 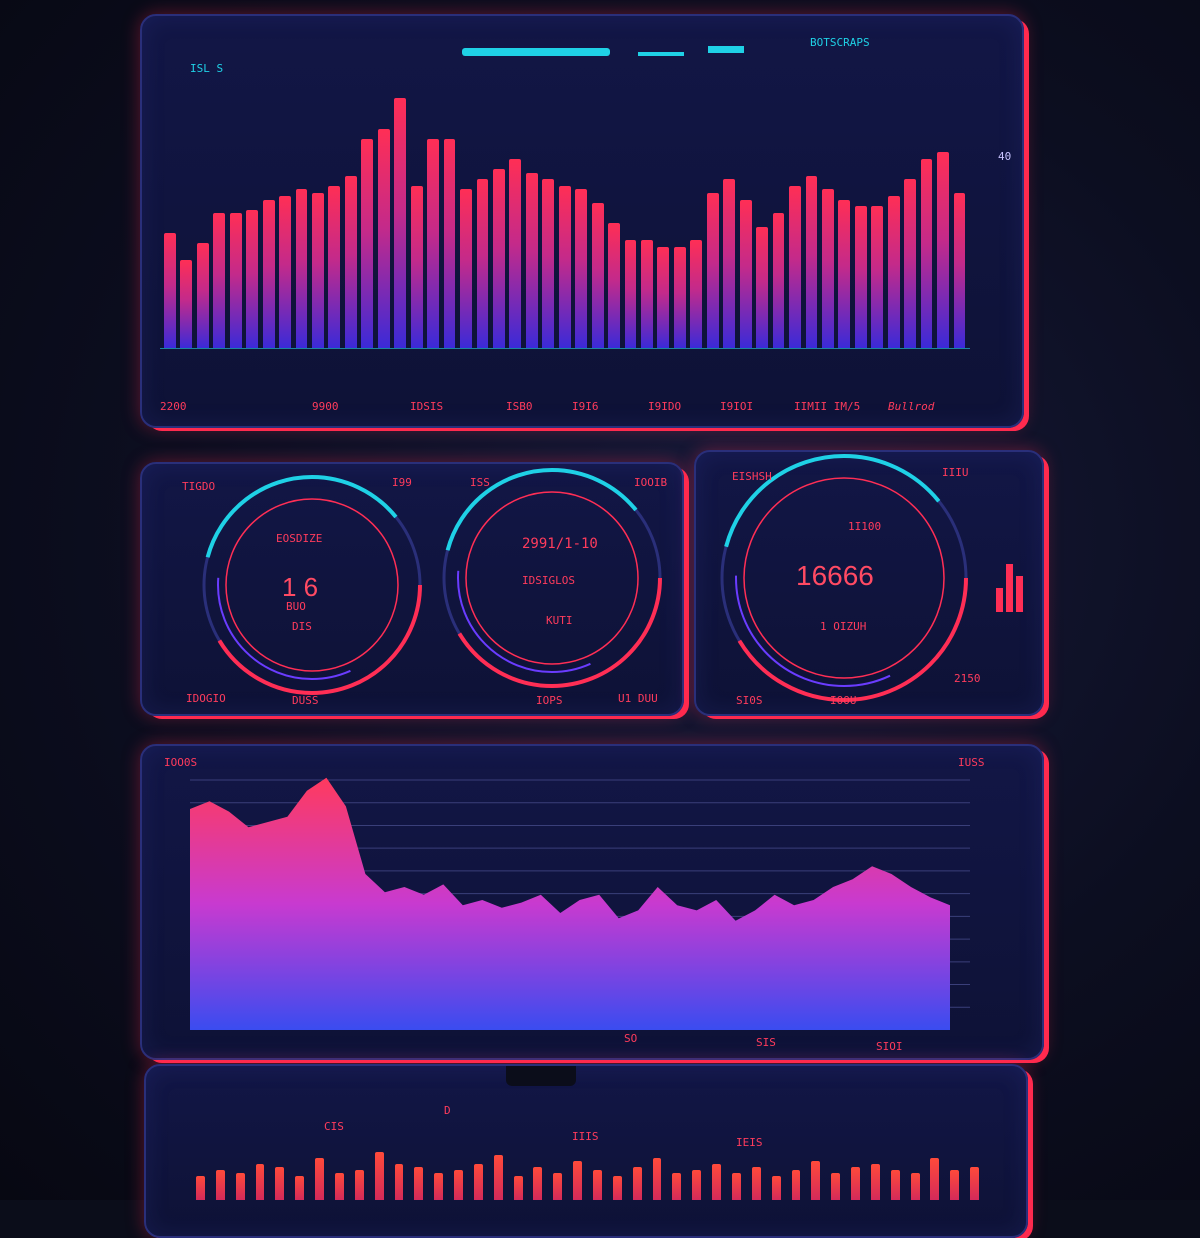 I want to click on panel3-bottom-2: SIS, so click(x=766, y=1042).